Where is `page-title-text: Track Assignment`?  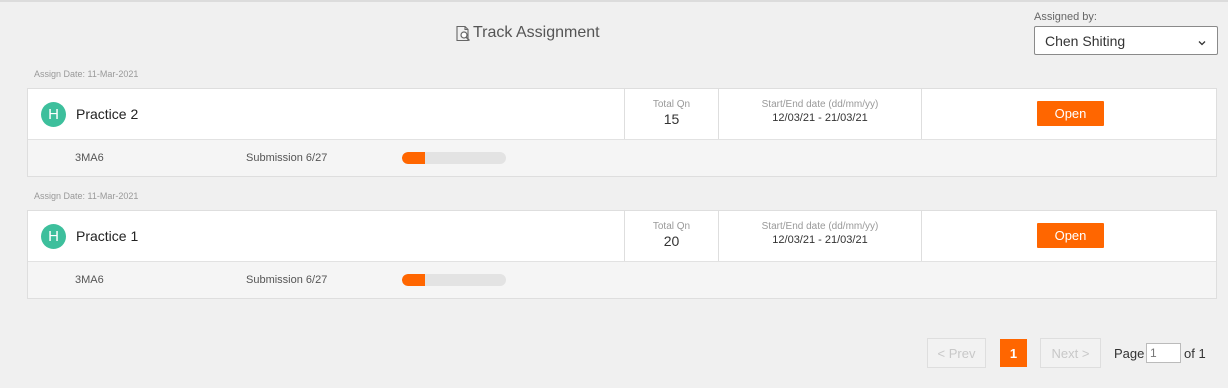 page-title-text: Track Assignment is located at coordinates (536, 32).